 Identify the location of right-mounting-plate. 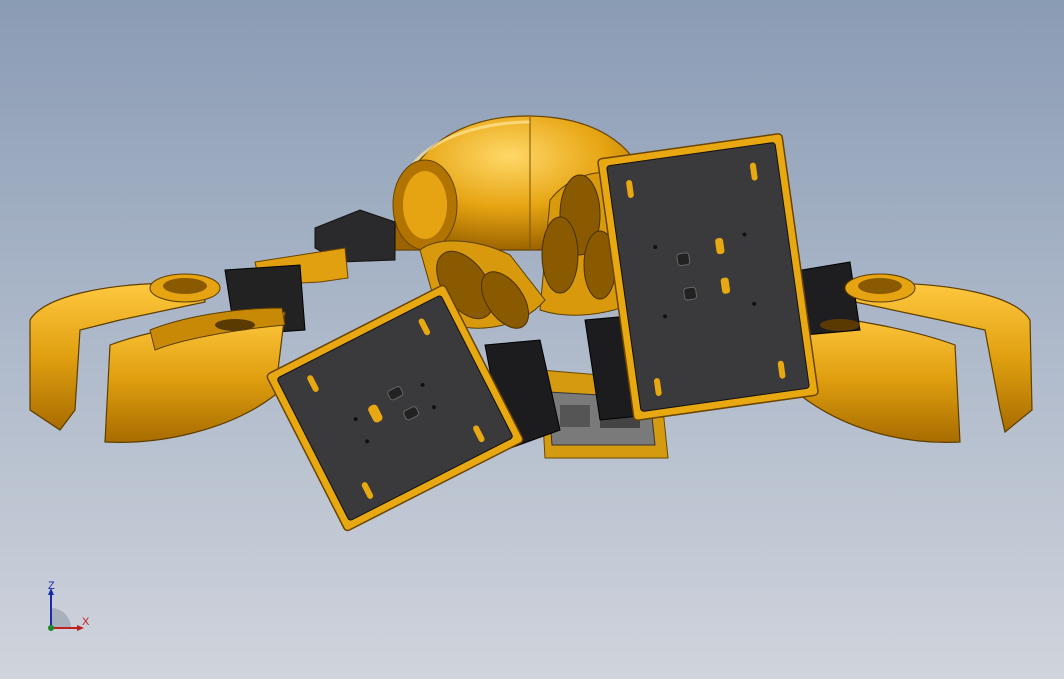
(708, 277).